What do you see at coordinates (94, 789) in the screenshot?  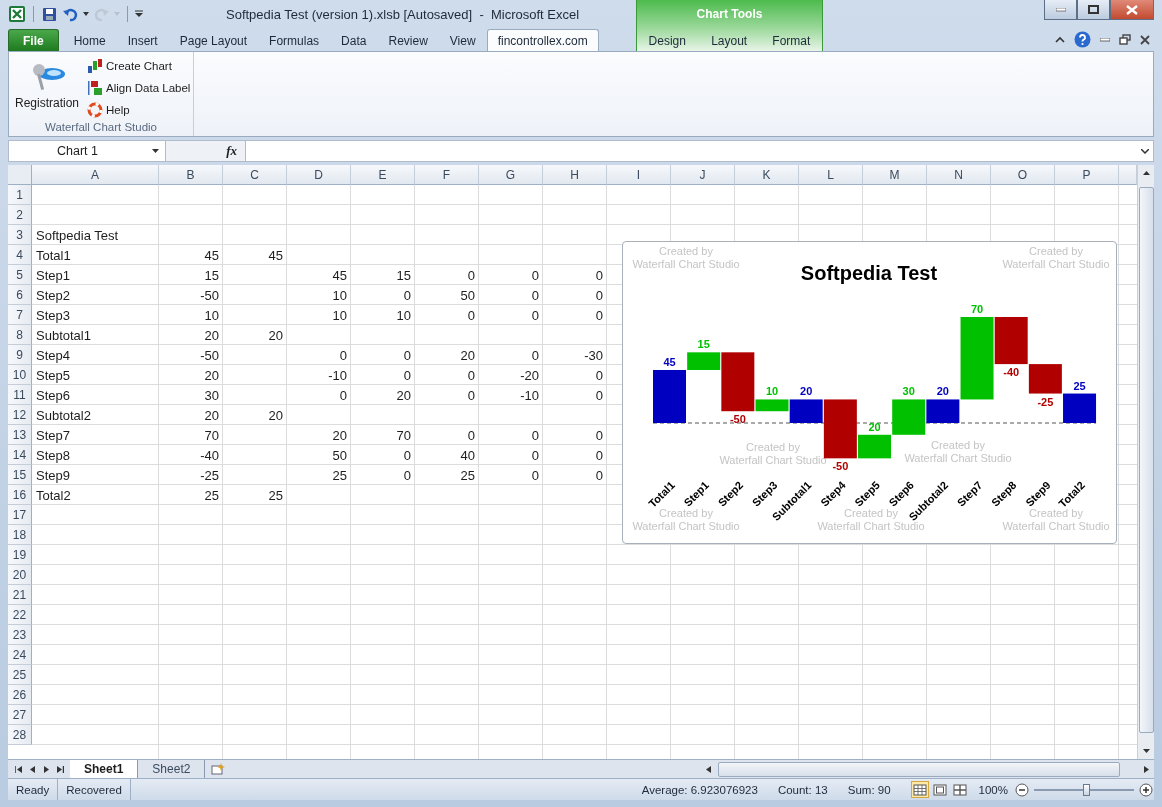 I see `status-text: Recovered` at bounding box center [94, 789].